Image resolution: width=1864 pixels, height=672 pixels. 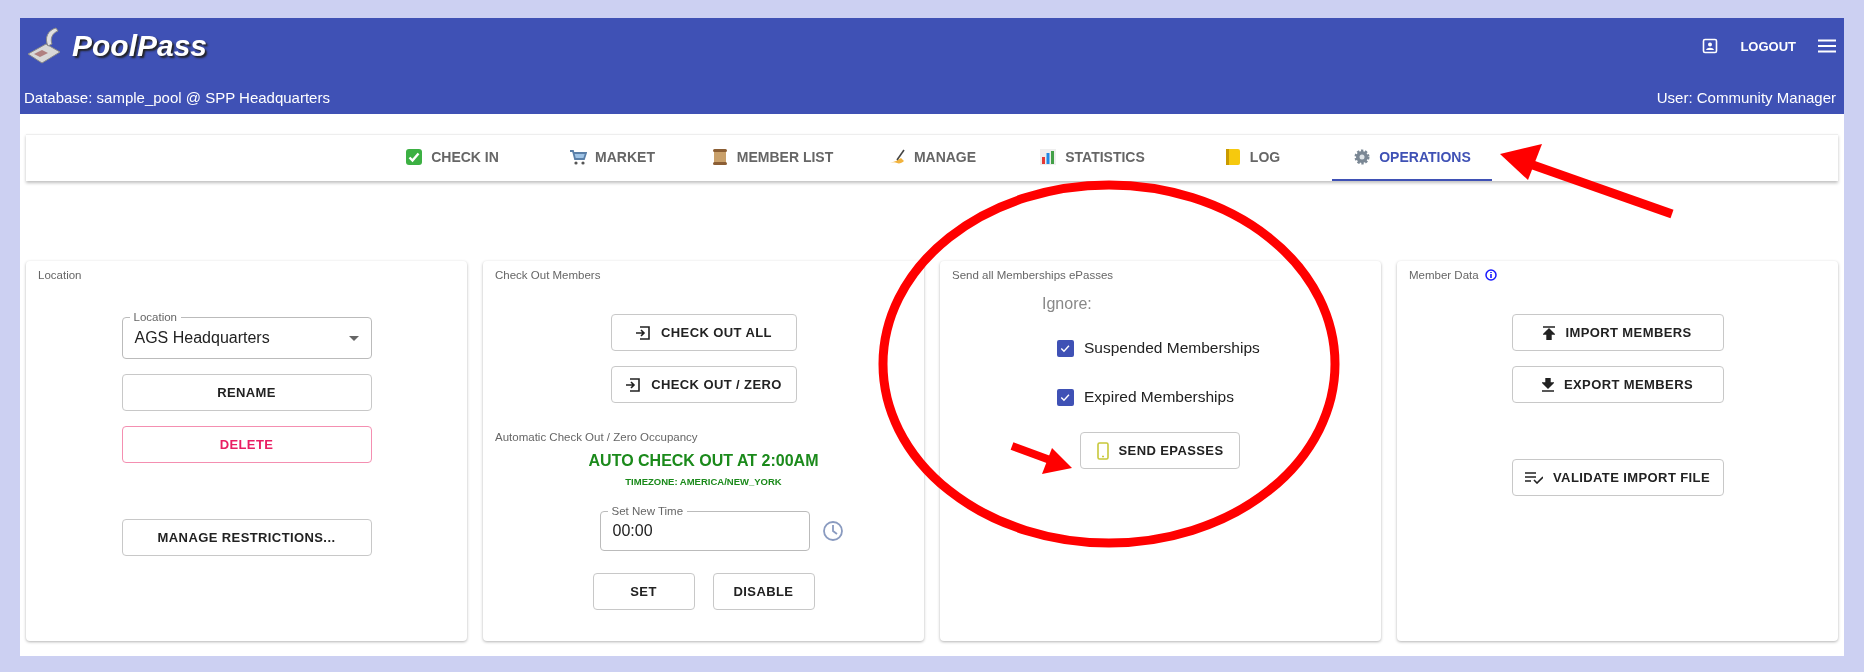 I want to click on validate-import-file-button: VALIDATE IMPORT FILE, so click(x=1617, y=477).